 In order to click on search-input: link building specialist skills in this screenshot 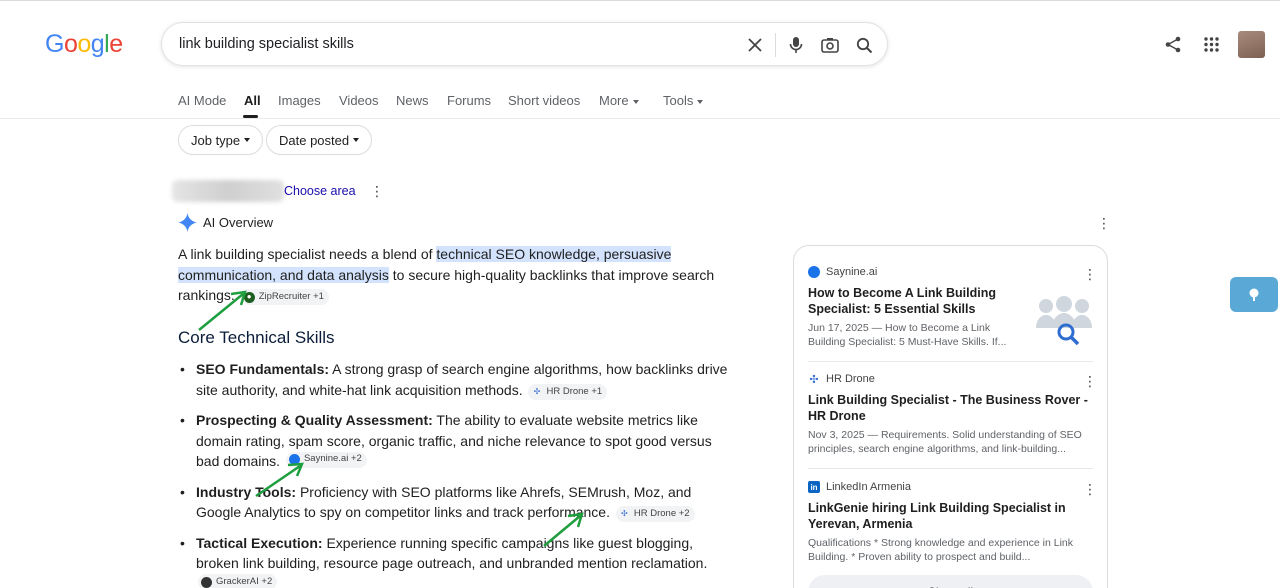, I will do `click(266, 44)`.